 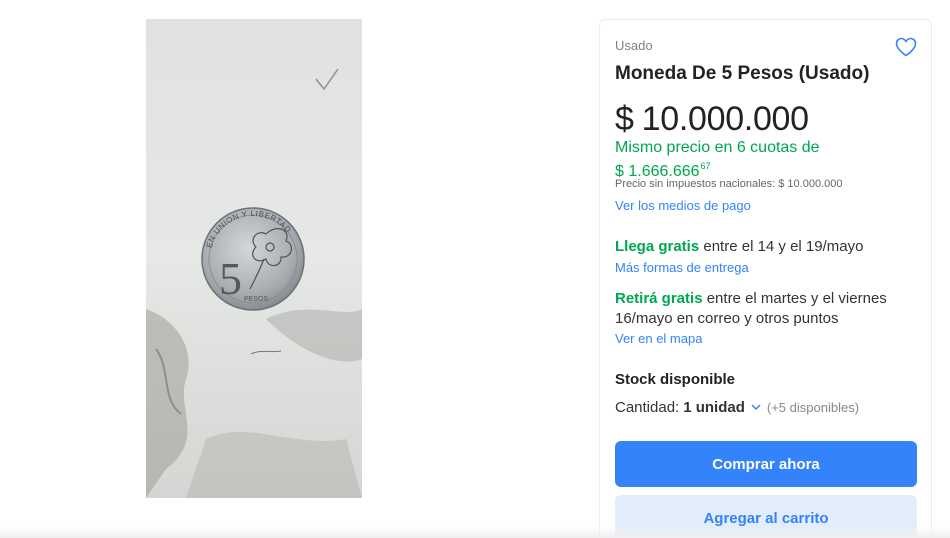 What do you see at coordinates (742, 73) in the screenshot?
I see `product-title: Moneda De 5 Pesos (Usado)` at bounding box center [742, 73].